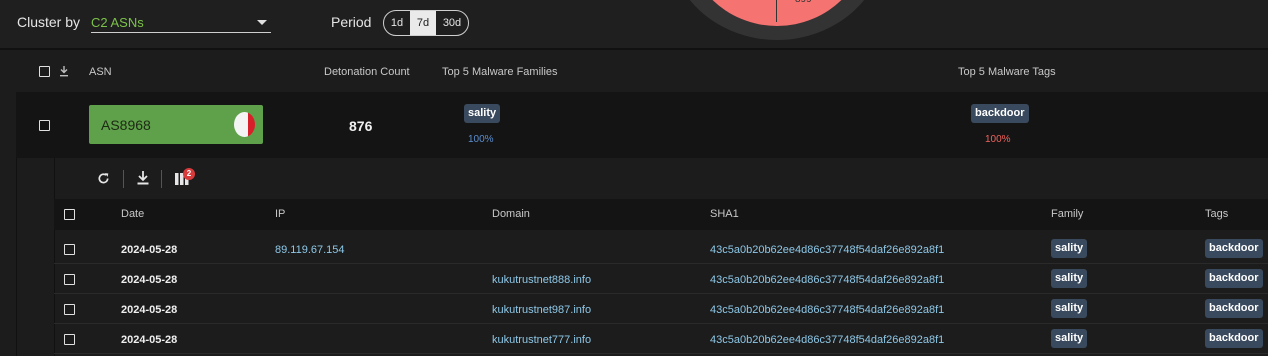 The width and height of the screenshot is (1268, 356). What do you see at coordinates (351, 22) in the screenshot?
I see `period-label: Period` at bounding box center [351, 22].